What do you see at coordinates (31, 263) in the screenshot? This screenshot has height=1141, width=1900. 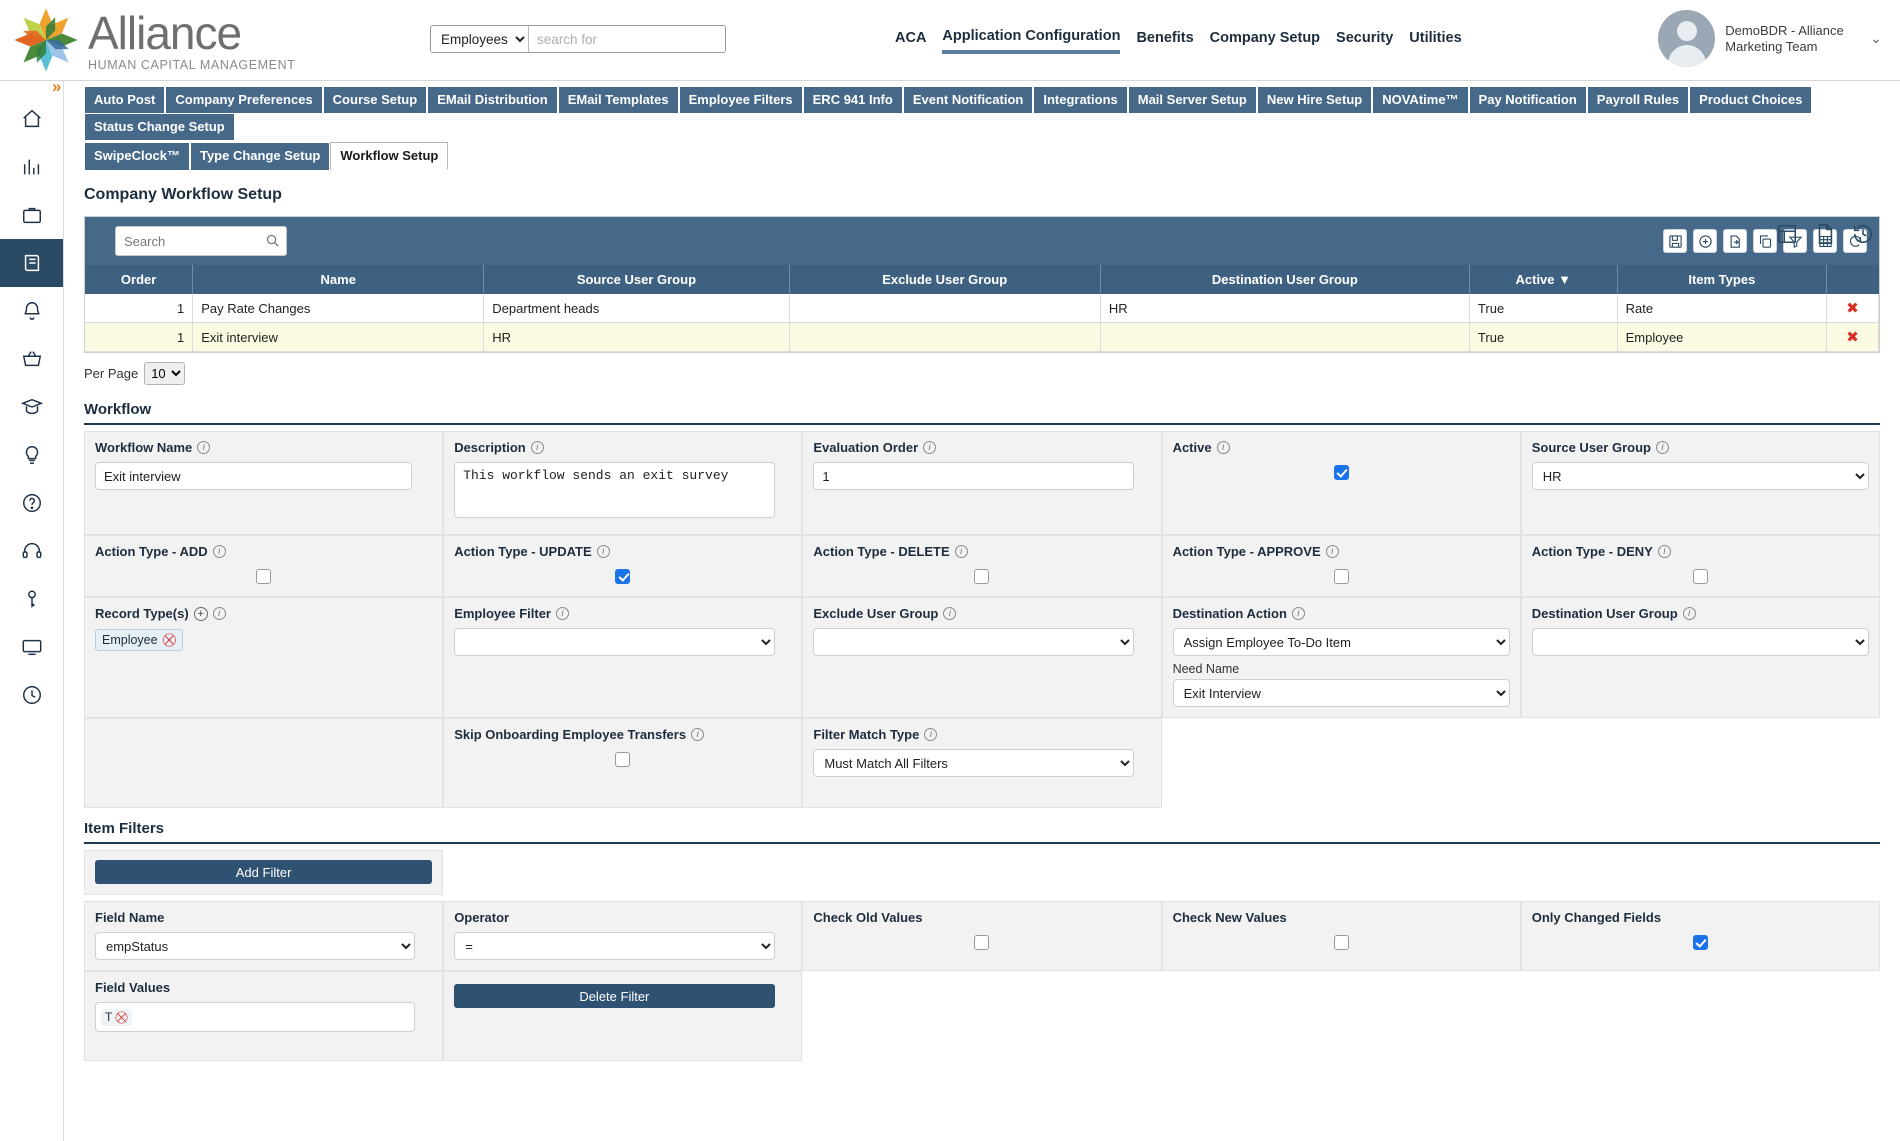 I see `sidebar-item-book` at bounding box center [31, 263].